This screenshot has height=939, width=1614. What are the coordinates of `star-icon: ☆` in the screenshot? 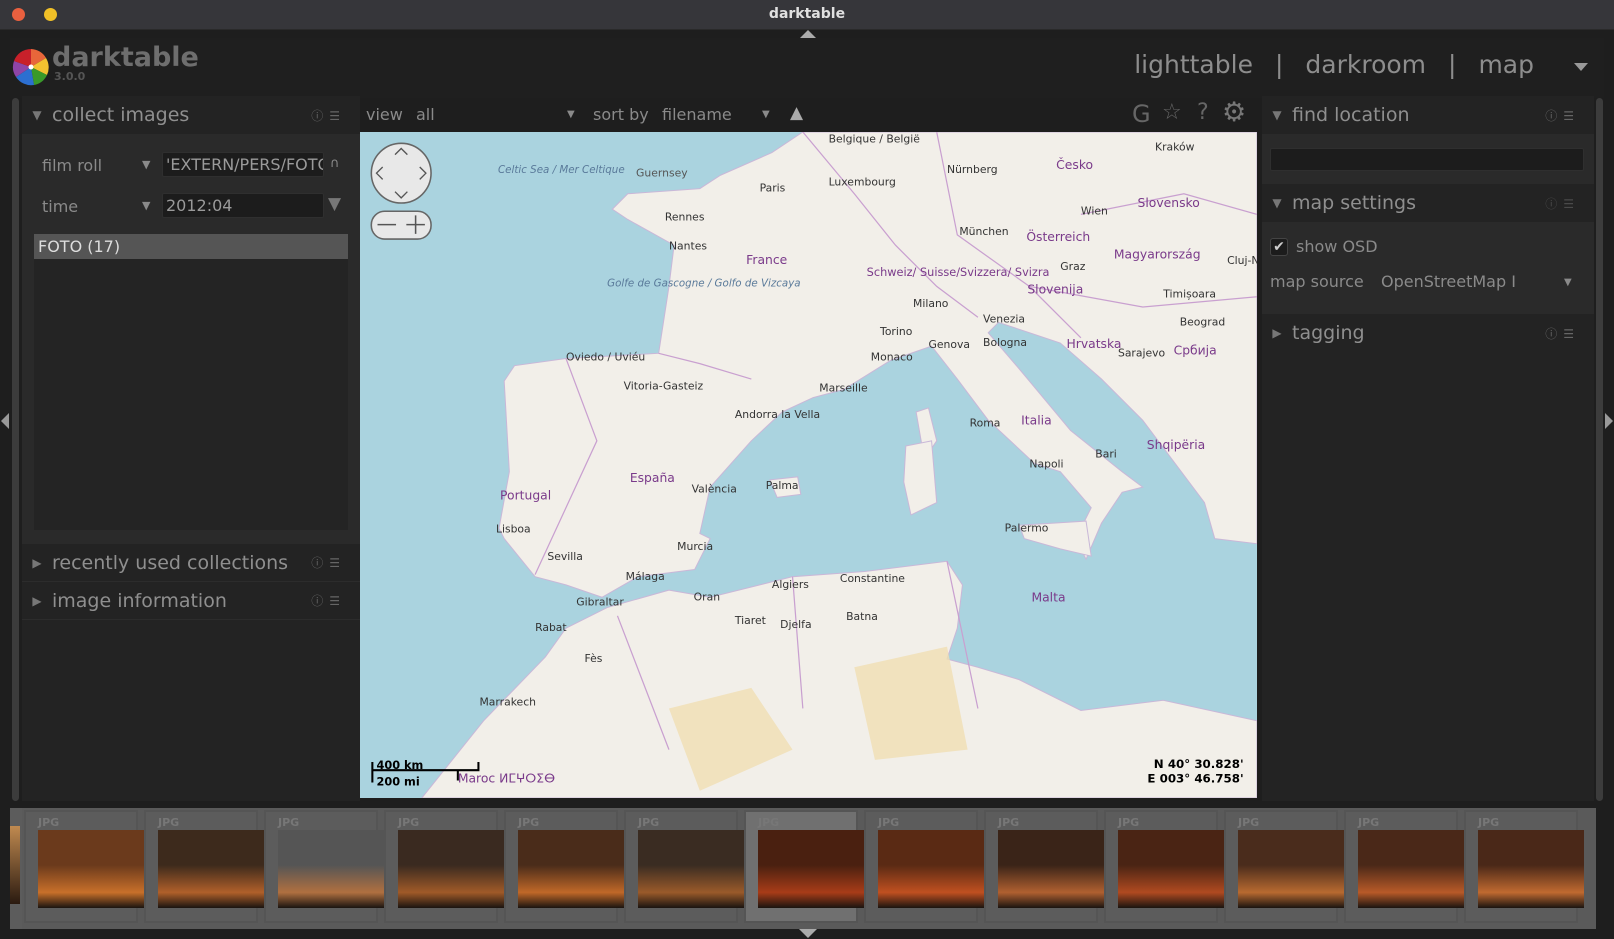 It's located at (1172, 112).